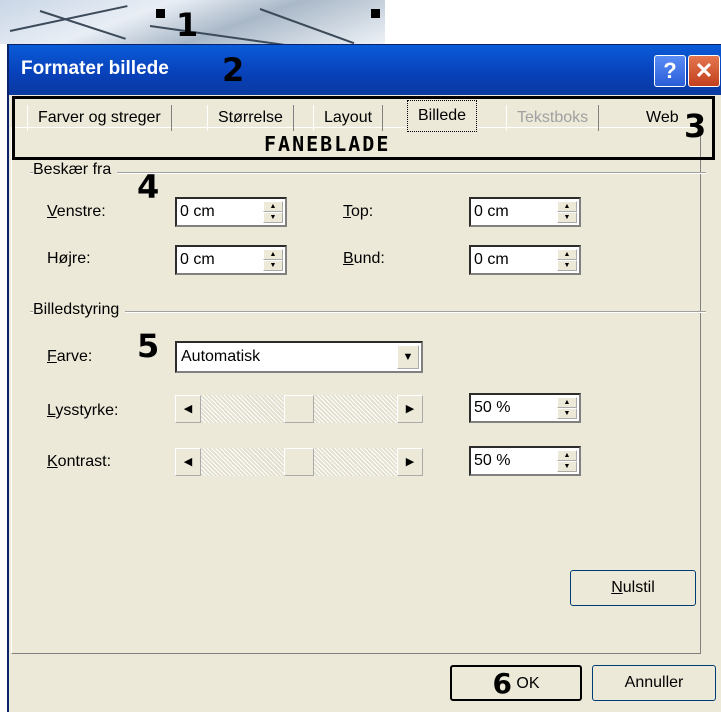 The image size is (721, 712). Describe the element at coordinates (491, 259) in the screenshot. I see `crop-bottom-value: 0 cm` at that location.